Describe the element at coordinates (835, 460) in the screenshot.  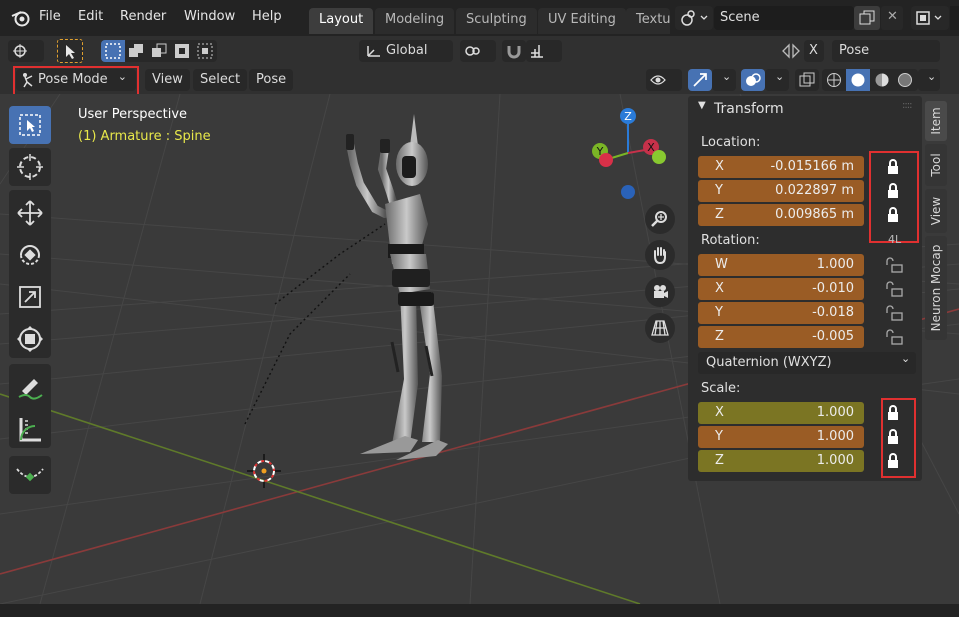
I see `scale-z-value: 1.000` at that location.